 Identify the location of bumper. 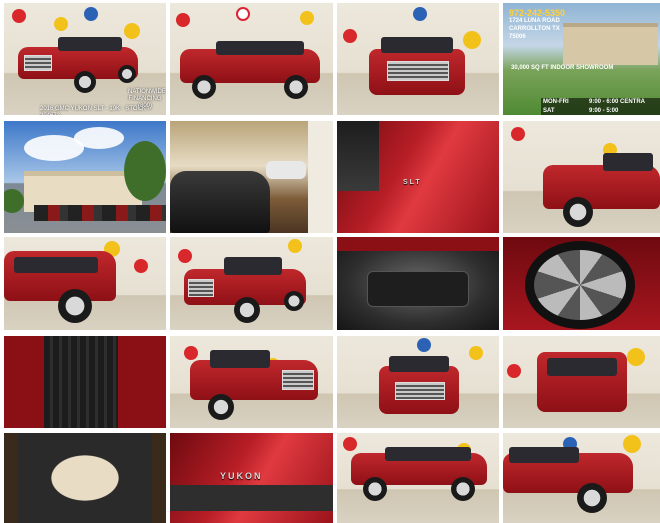
(251, 498).